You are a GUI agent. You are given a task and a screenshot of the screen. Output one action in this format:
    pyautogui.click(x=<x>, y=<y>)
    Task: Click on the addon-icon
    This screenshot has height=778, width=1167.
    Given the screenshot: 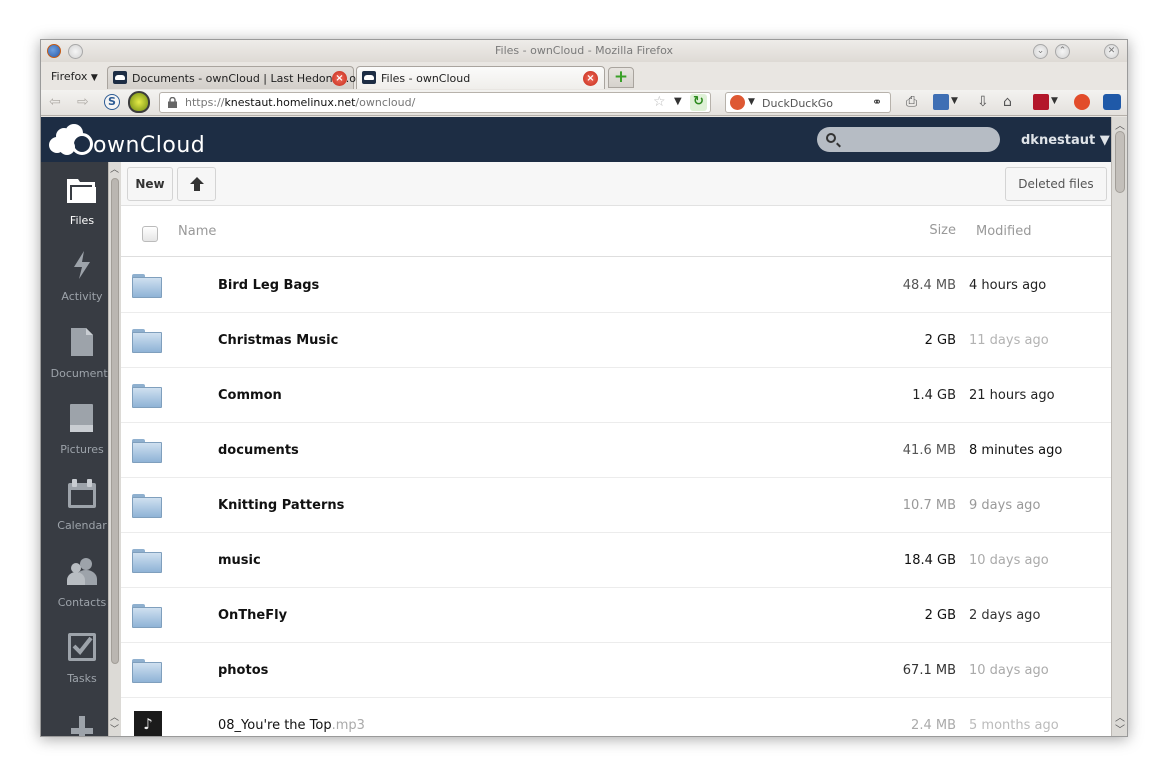 What is the action you would take?
    pyautogui.click(x=941, y=102)
    